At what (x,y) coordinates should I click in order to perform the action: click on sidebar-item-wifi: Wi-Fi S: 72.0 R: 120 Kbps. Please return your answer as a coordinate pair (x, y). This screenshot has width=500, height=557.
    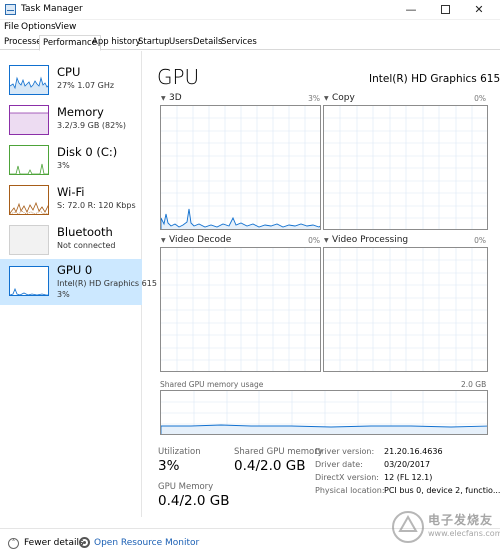
    Looking at the image, I should click on (71, 199).